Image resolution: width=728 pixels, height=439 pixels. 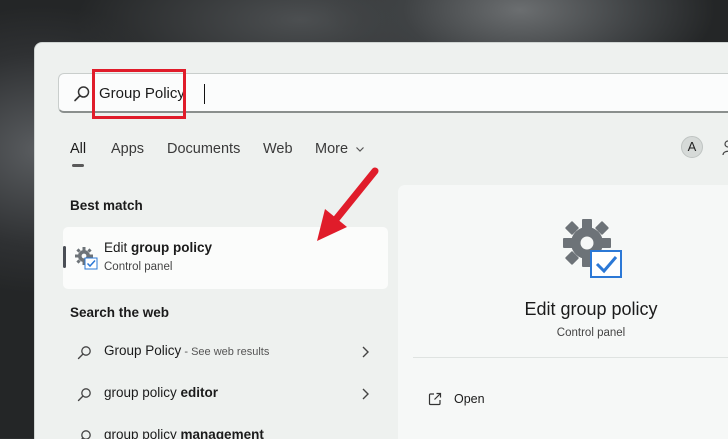 I want to click on web-result-item: group policy management, so click(x=227, y=431).